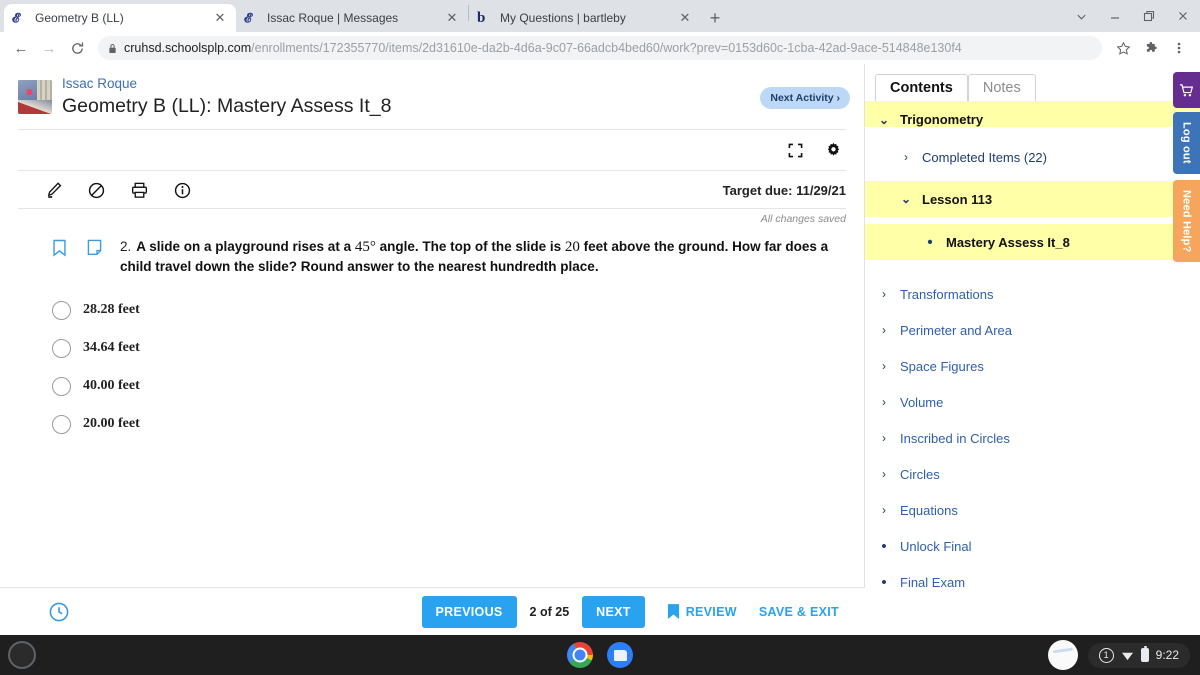 This screenshot has width=1200, height=675. I want to click on files-icon, so click(620, 655).